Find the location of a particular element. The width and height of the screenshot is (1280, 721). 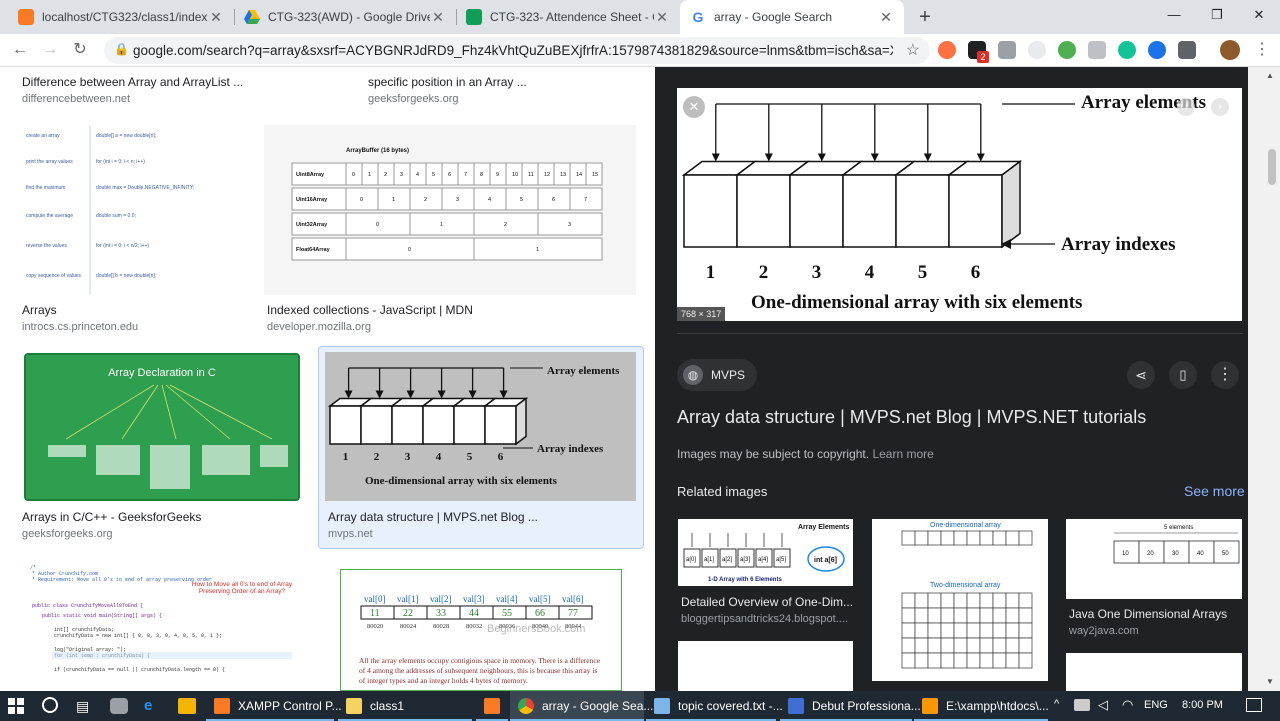

menu-icon: ⋮ is located at coordinates (1262, 50).